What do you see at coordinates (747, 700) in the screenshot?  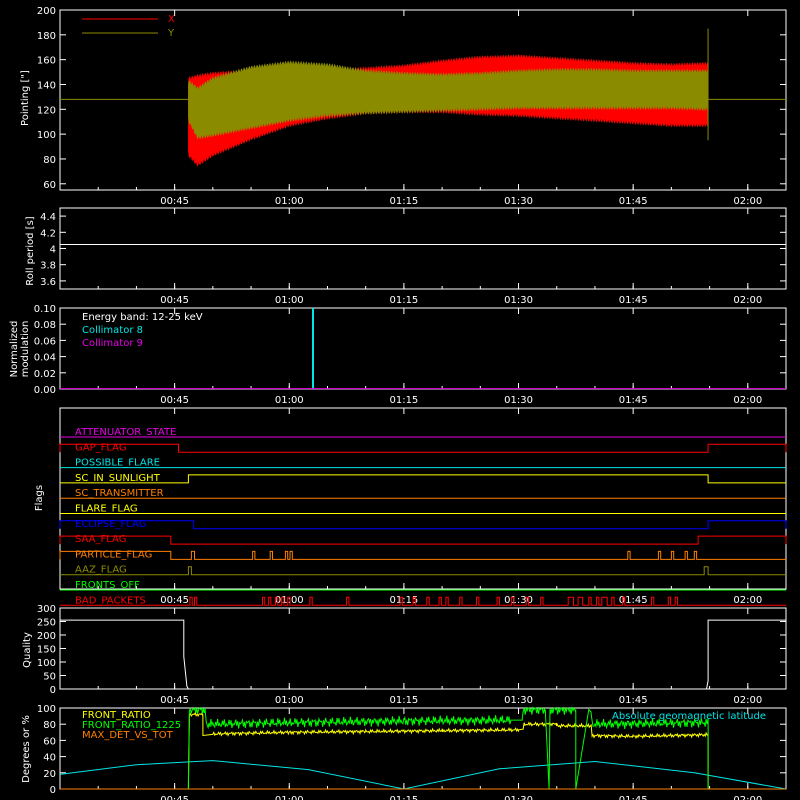 I see `quality-xtick-label: 02:00` at bounding box center [747, 700].